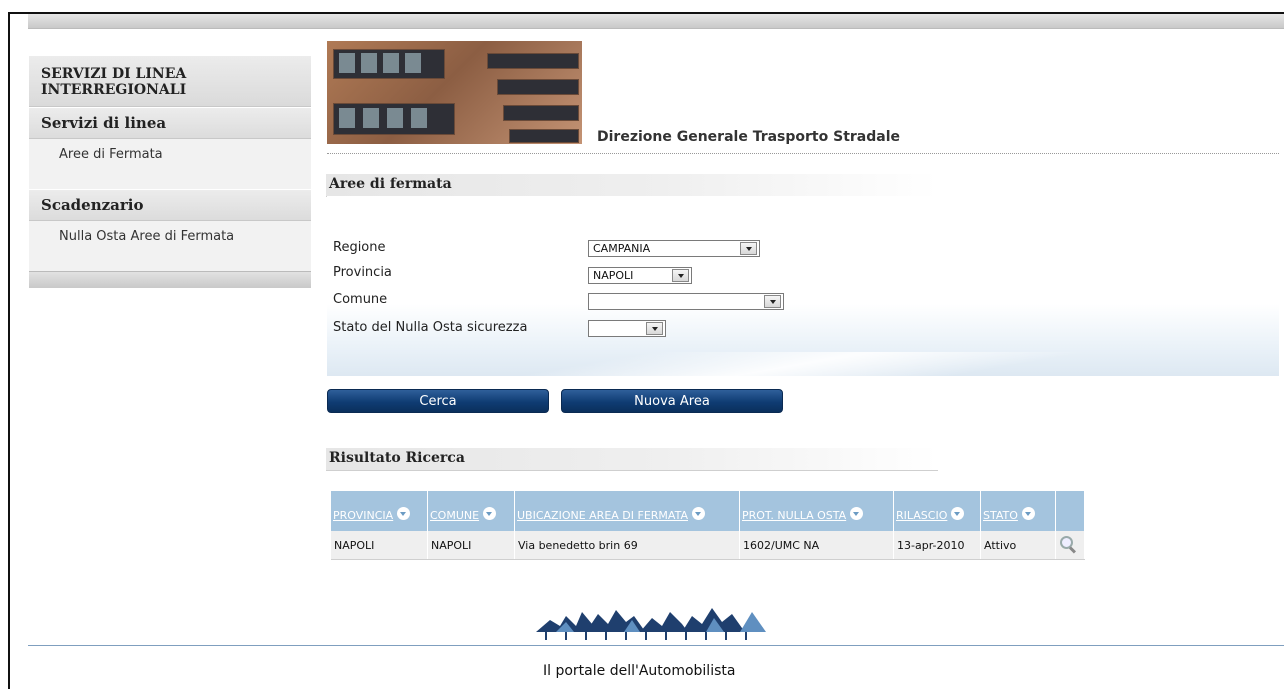 Image resolution: width=1284 pixels, height=689 pixels. I want to click on header-divider, so click(803, 153).